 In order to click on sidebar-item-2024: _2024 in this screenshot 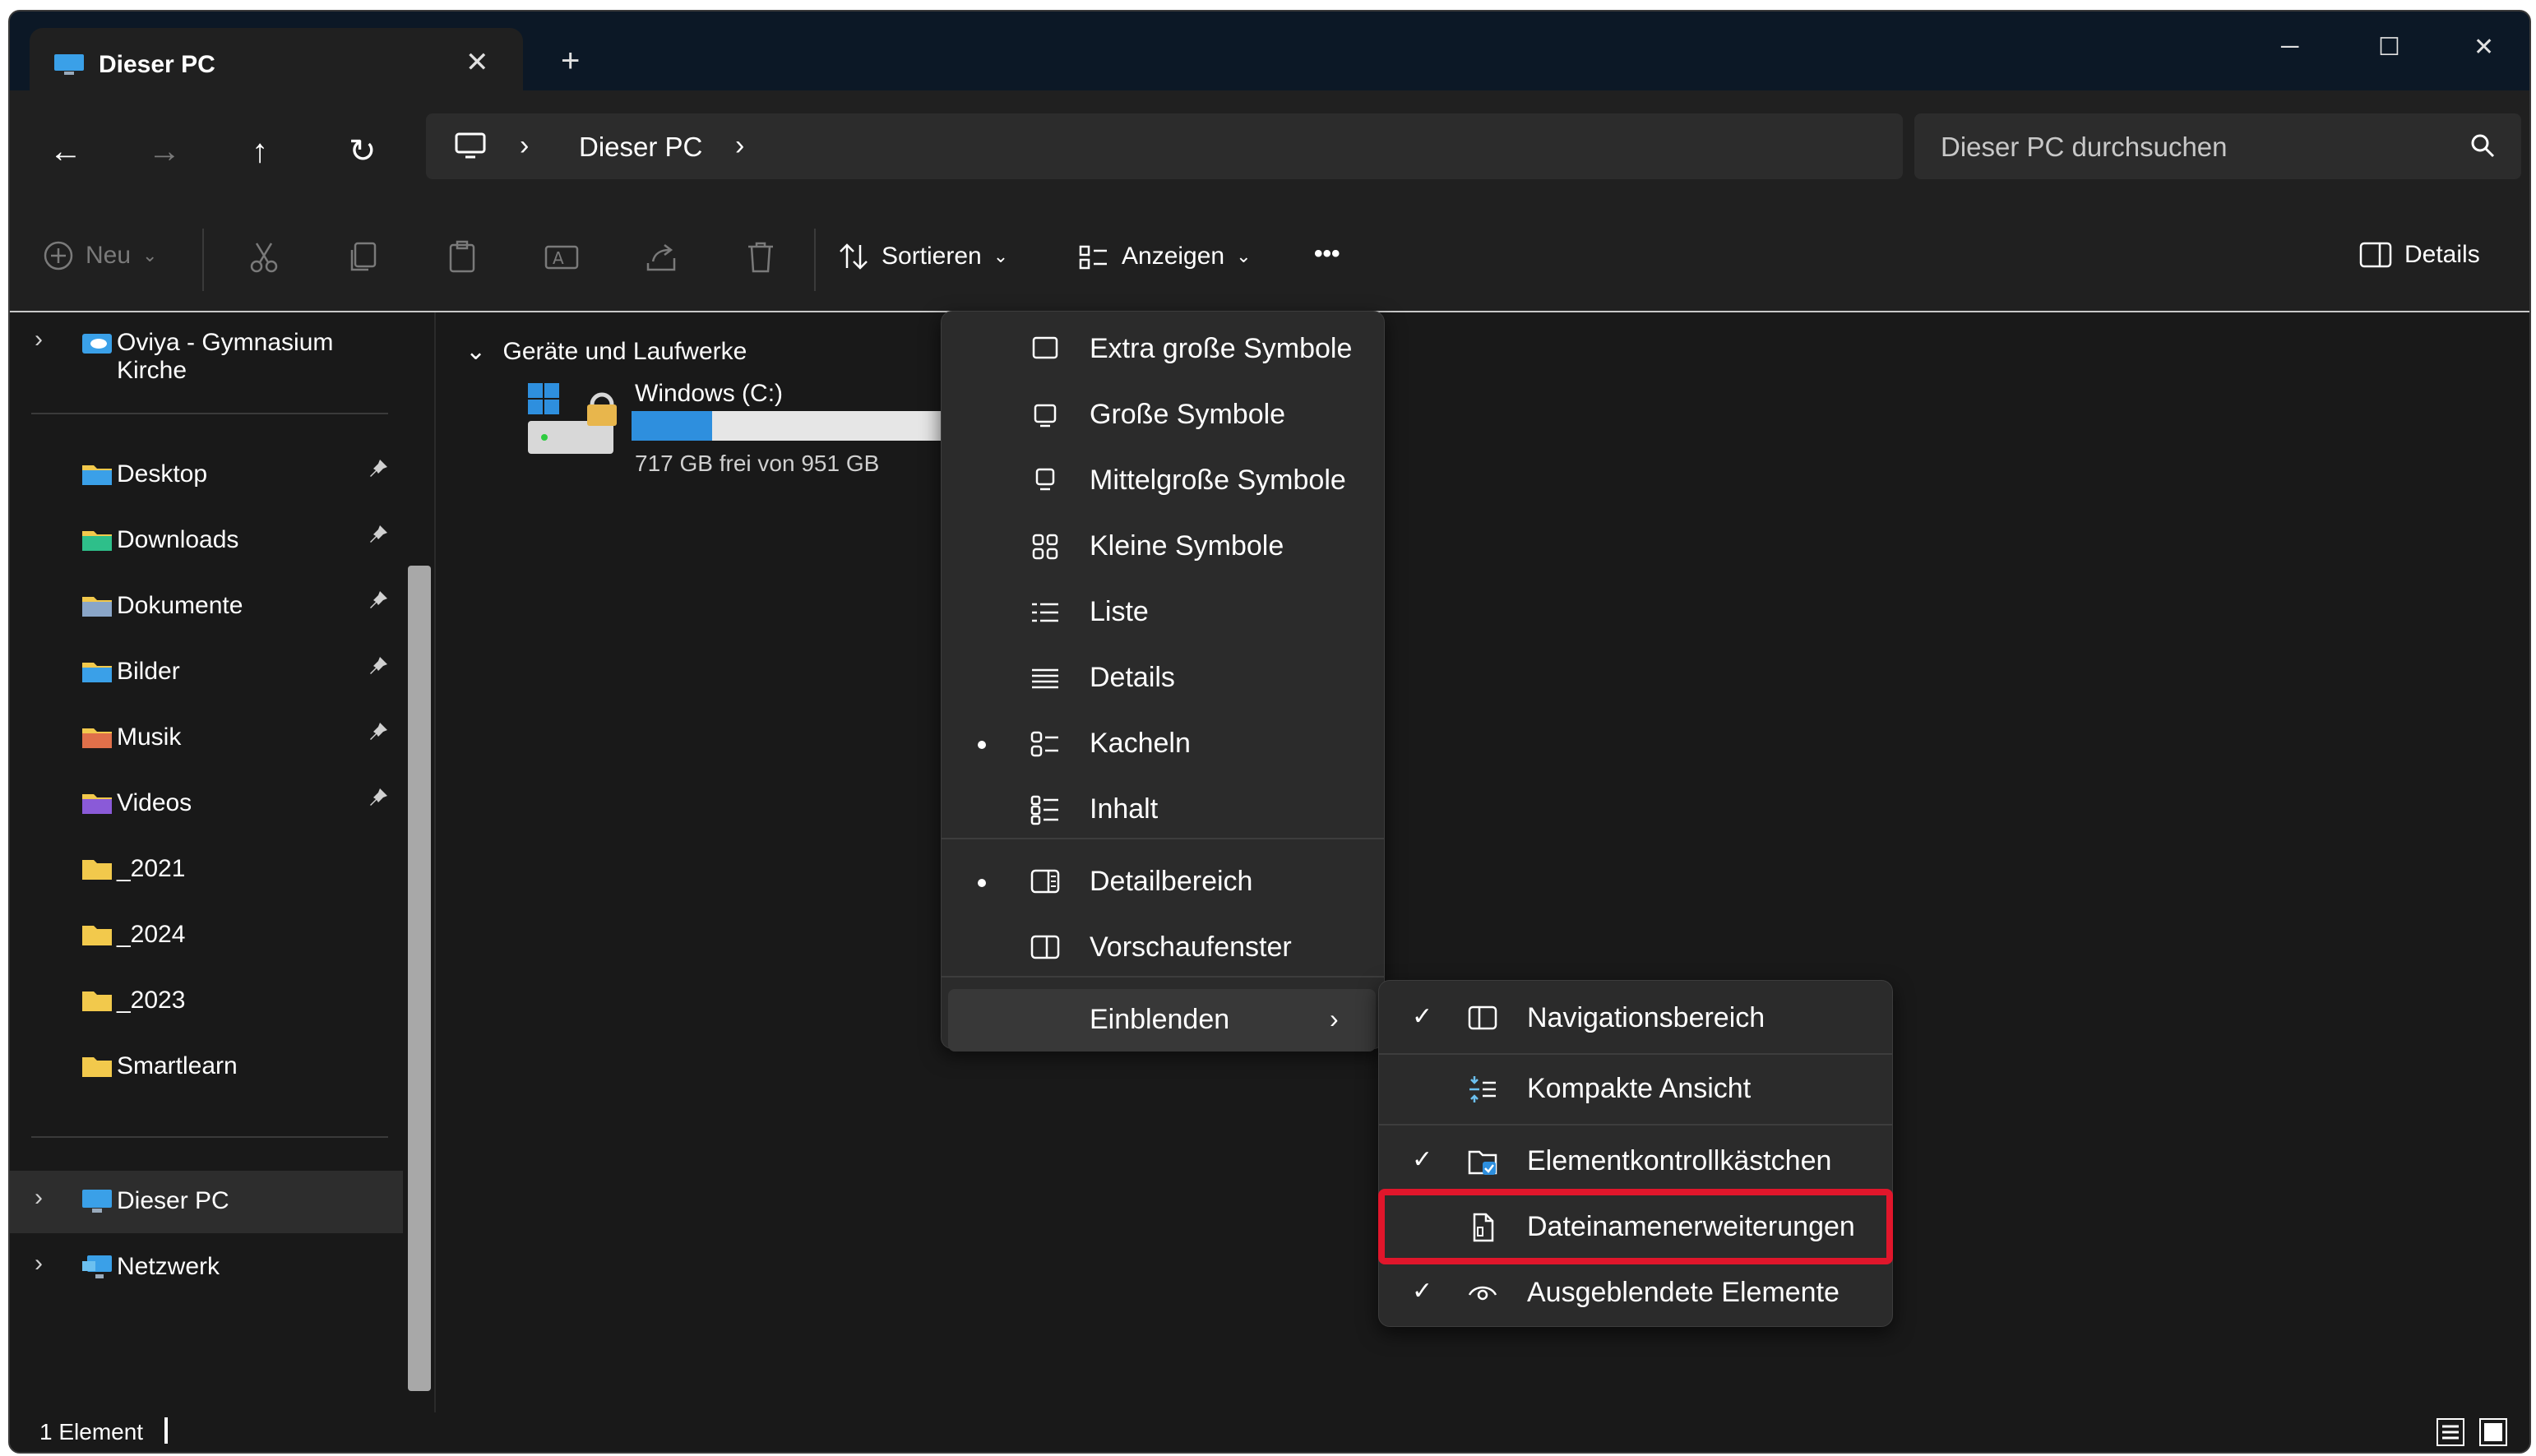, I will do `click(206, 935)`.